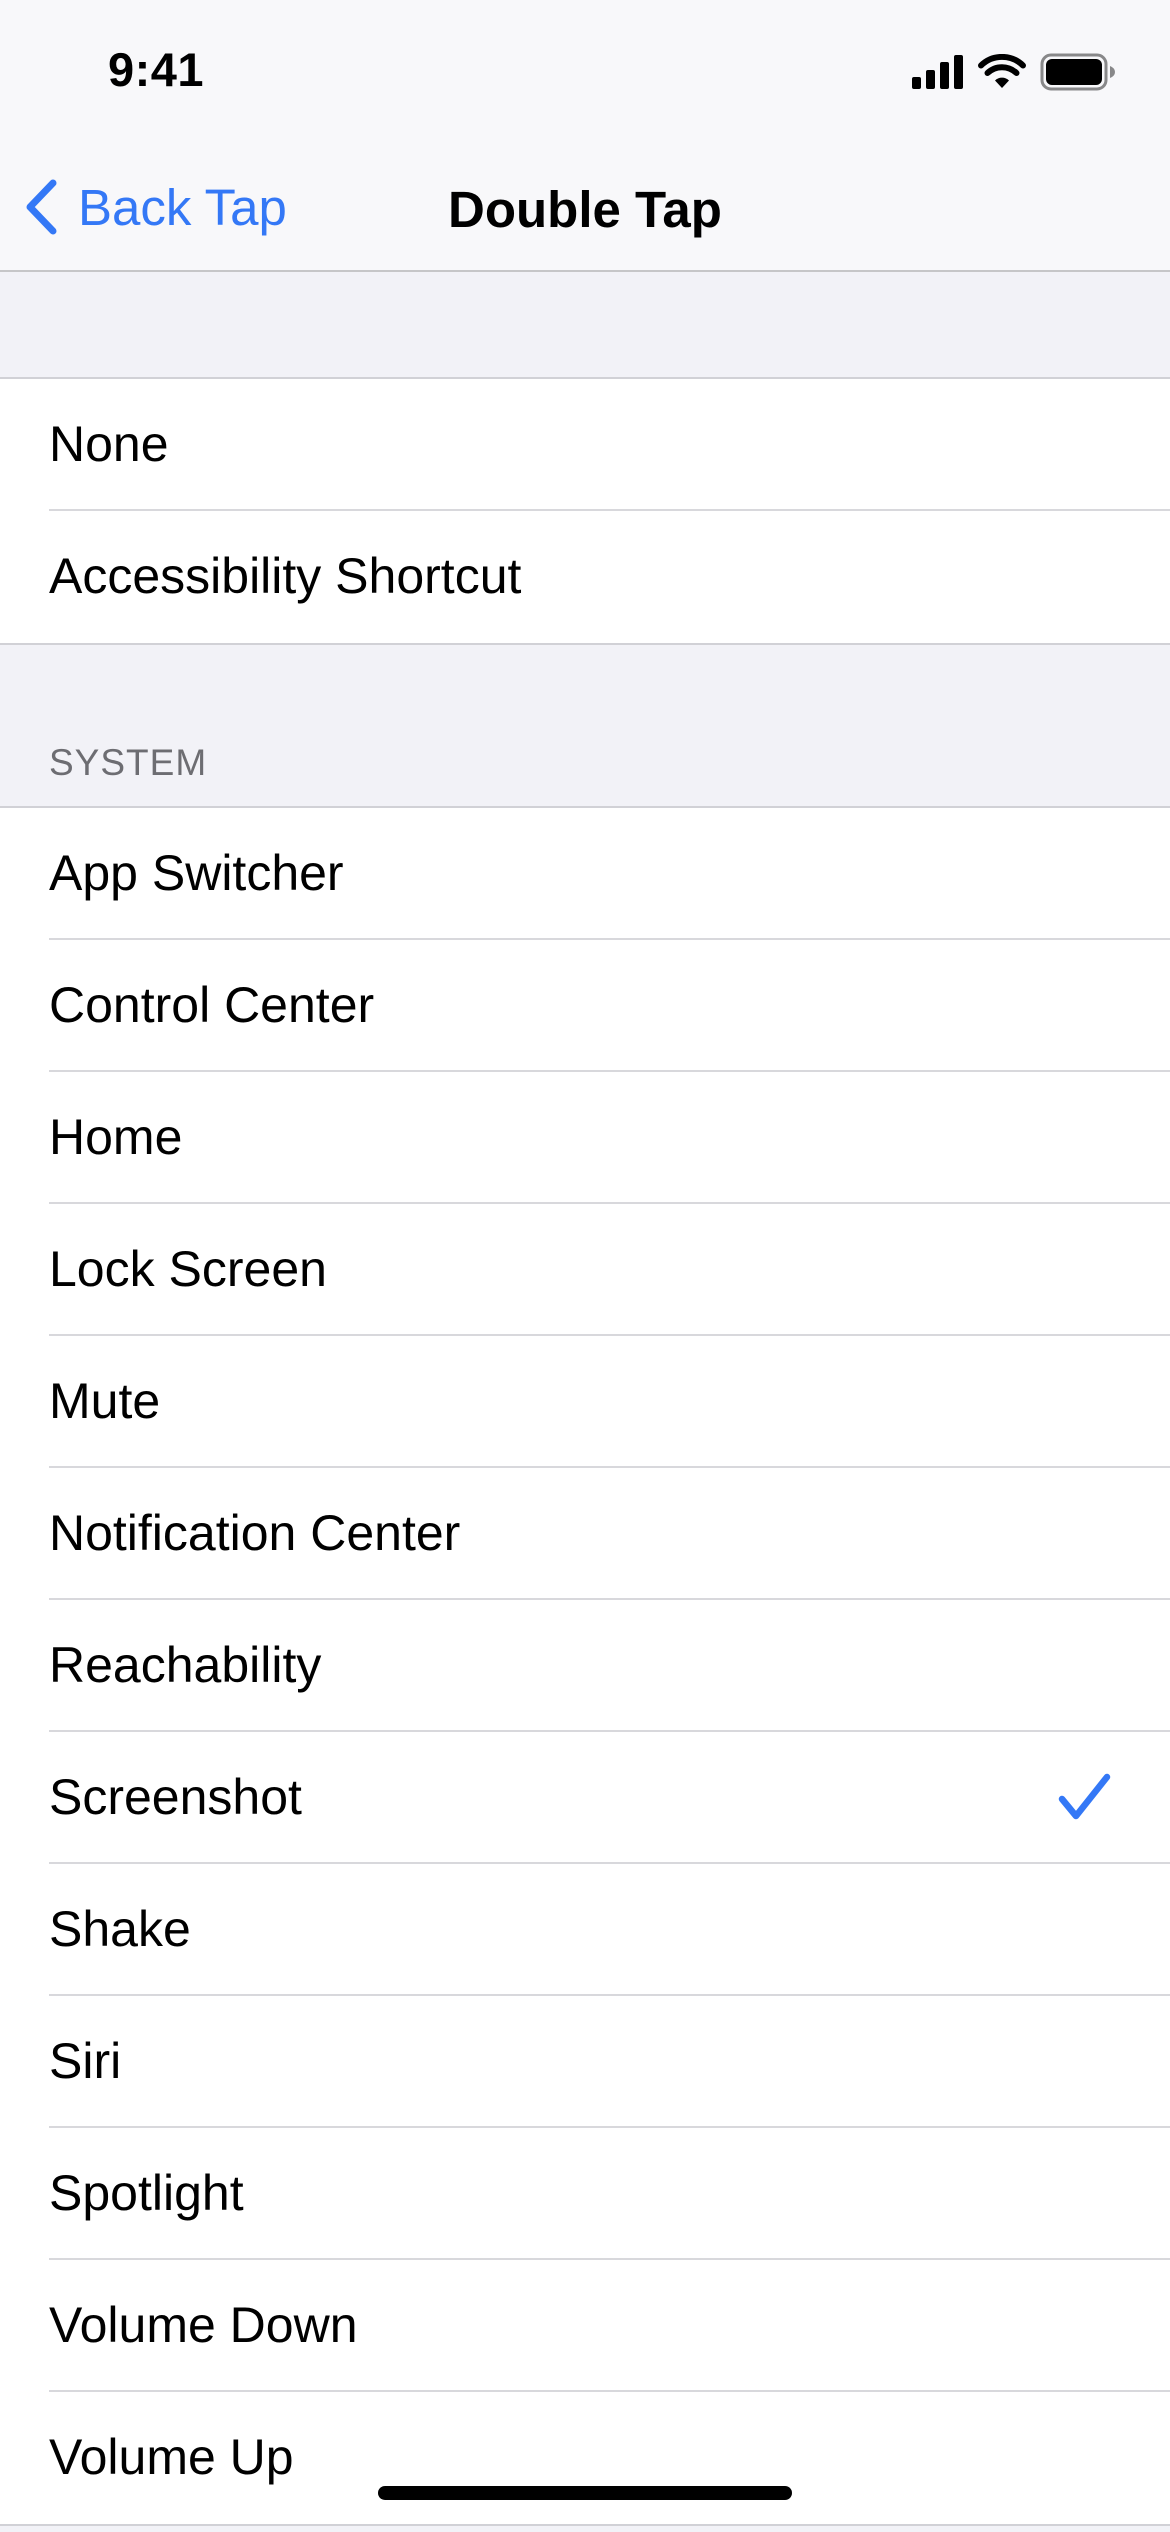 Image resolution: width=1170 pixels, height=2532 pixels. I want to click on option-label: Accessibility Shortcut, so click(285, 576).